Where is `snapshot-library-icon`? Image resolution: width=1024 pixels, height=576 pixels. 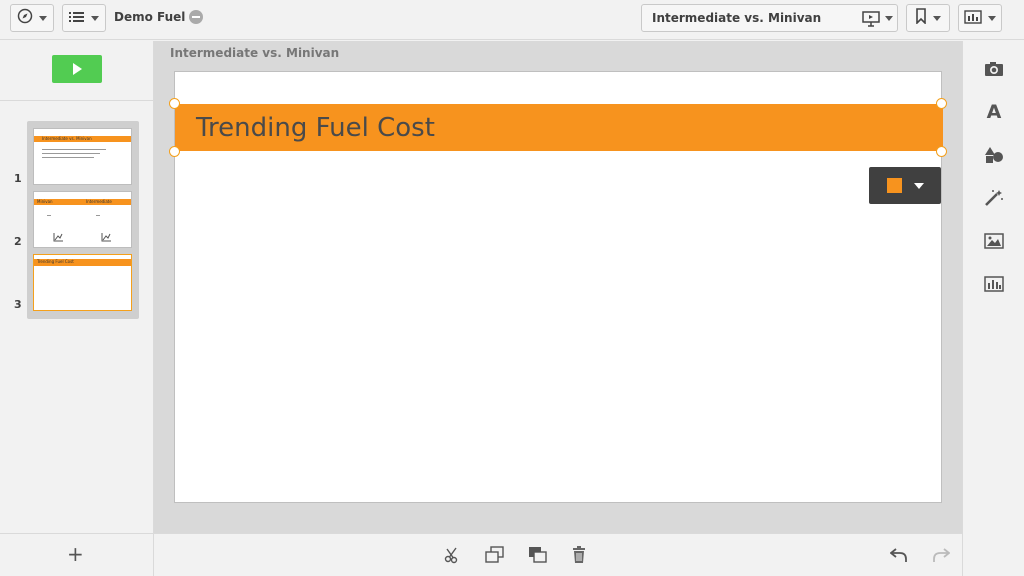 snapshot-library-icon is located at coordinates (973, 18).